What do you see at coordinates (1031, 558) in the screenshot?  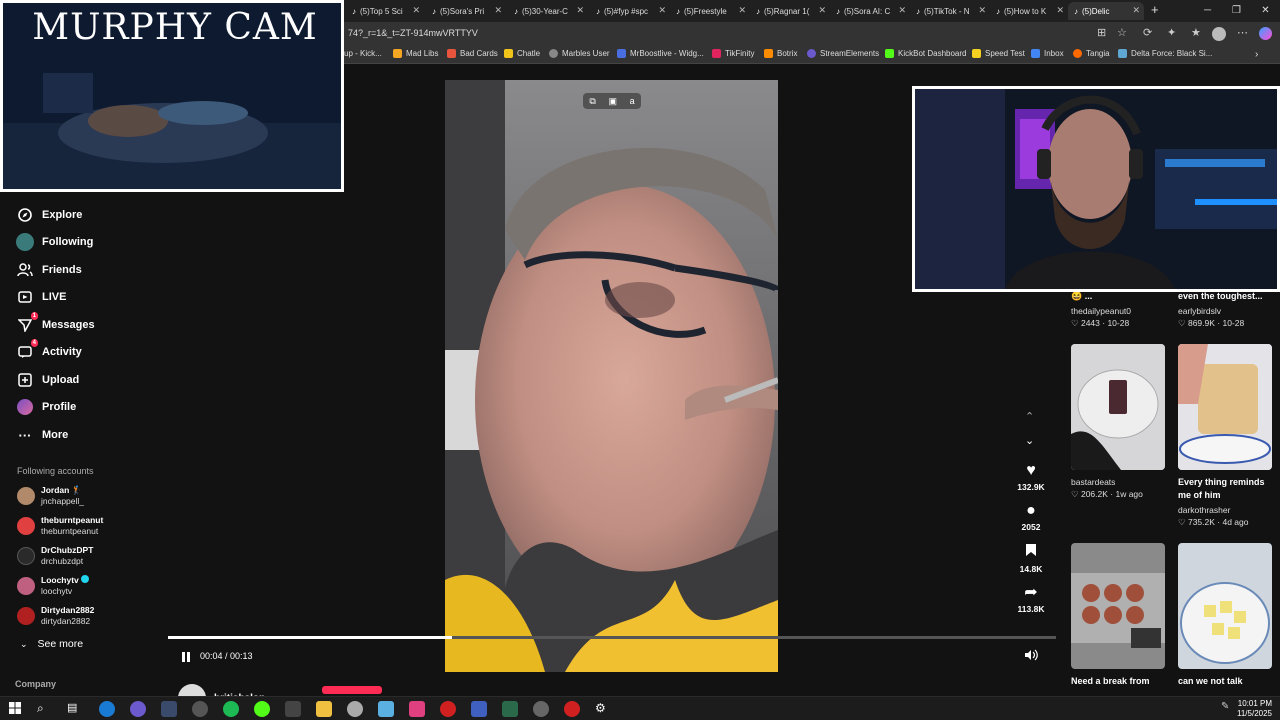 I see `bookmark-action: 14.8K` at bounding box center [1031, 558].